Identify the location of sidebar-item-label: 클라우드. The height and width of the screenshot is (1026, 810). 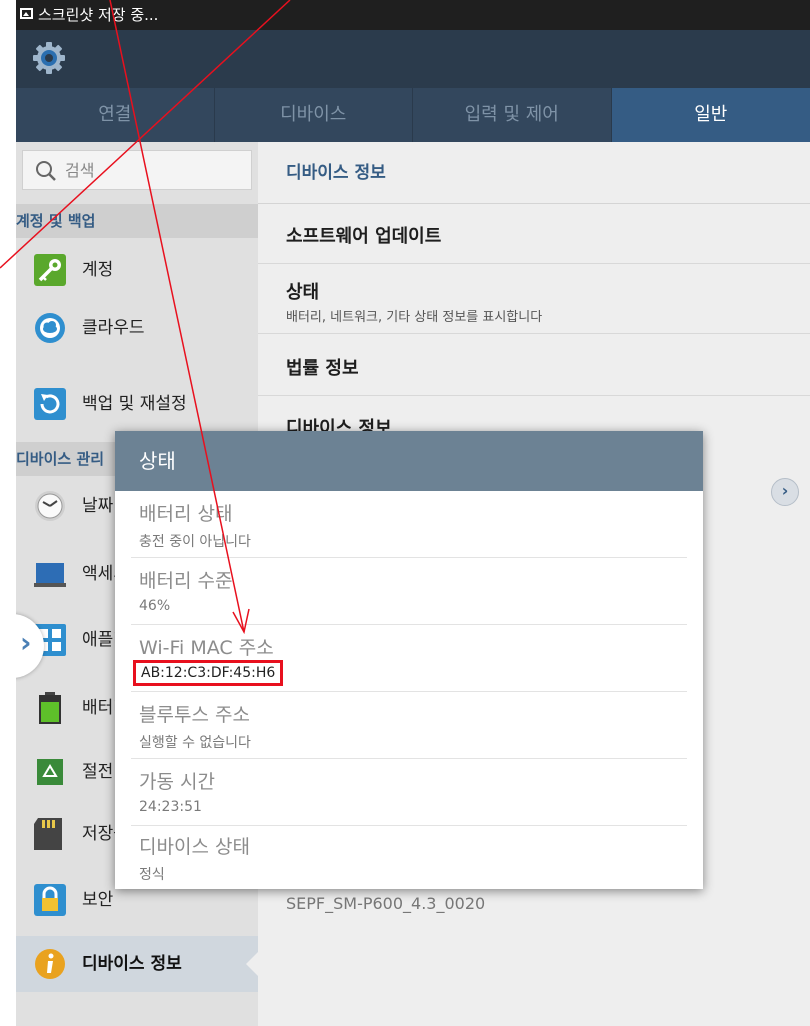
(113, 328).